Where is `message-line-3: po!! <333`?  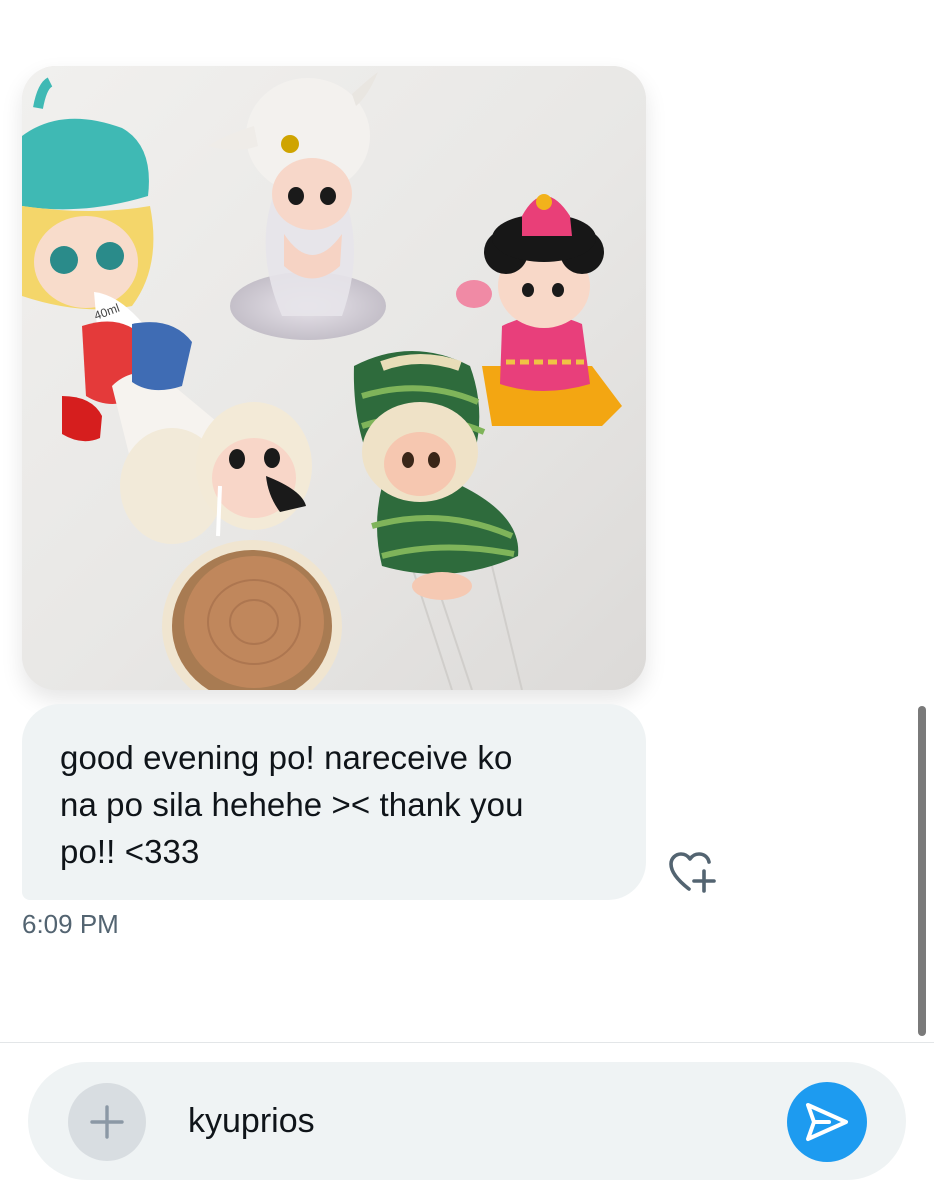 message-line-3: po!! <333 is located at coordinates (130, 851).